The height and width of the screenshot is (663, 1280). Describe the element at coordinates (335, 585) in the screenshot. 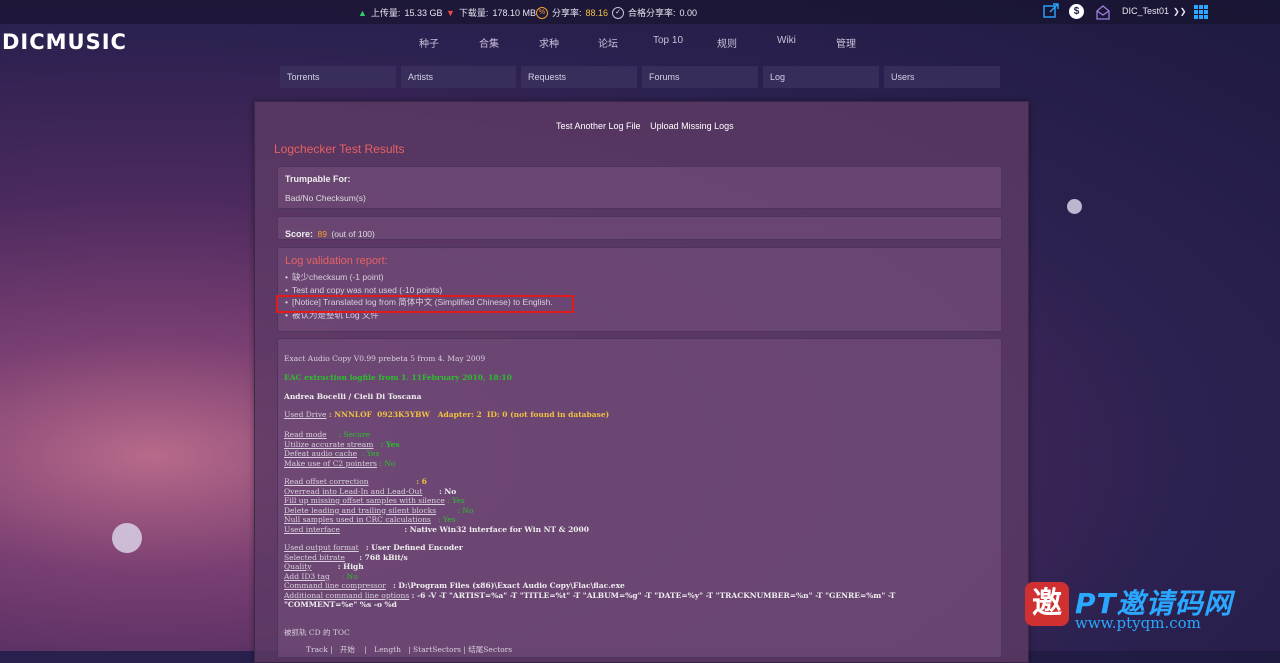

I see `cmd-label: Command line compressor` at that location.